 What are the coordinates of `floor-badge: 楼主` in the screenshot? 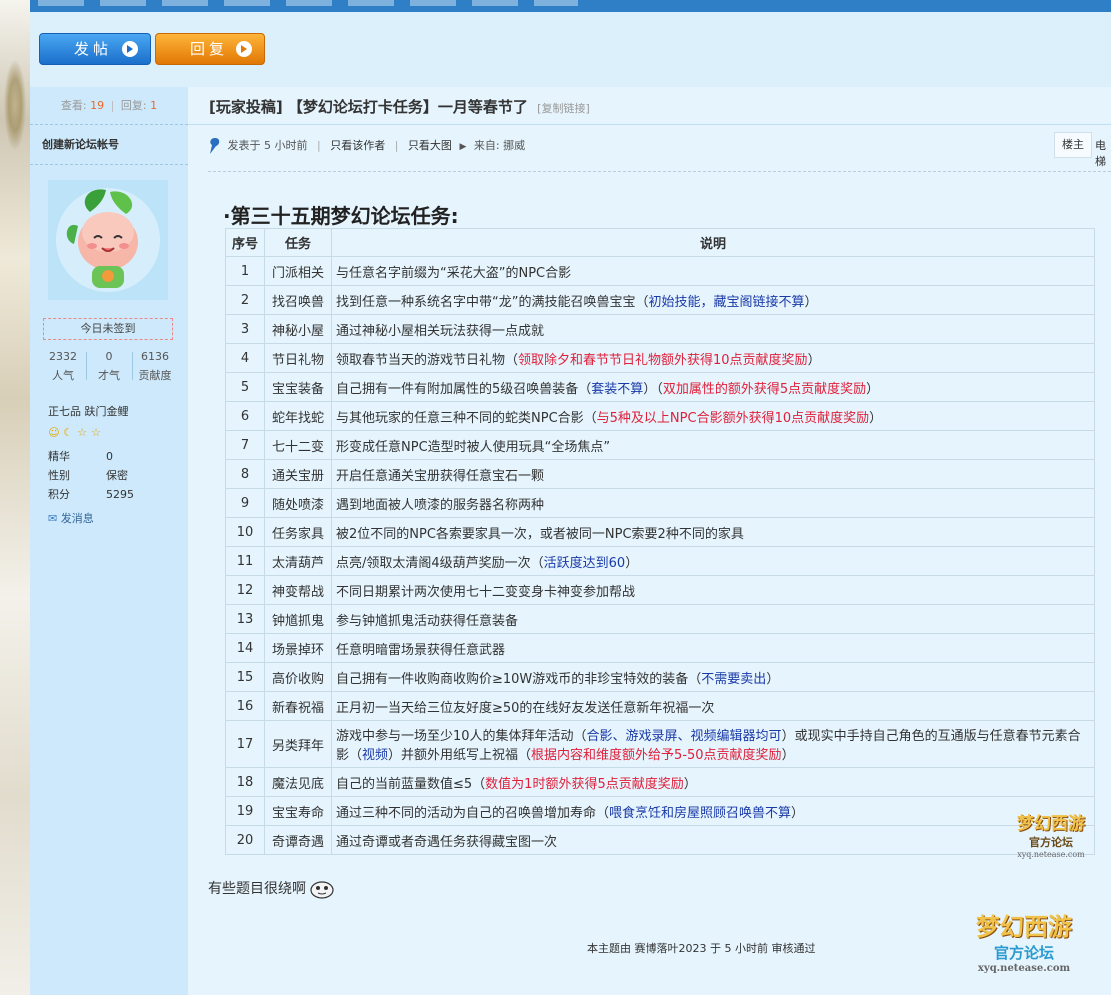 It's located at (1073, 145).